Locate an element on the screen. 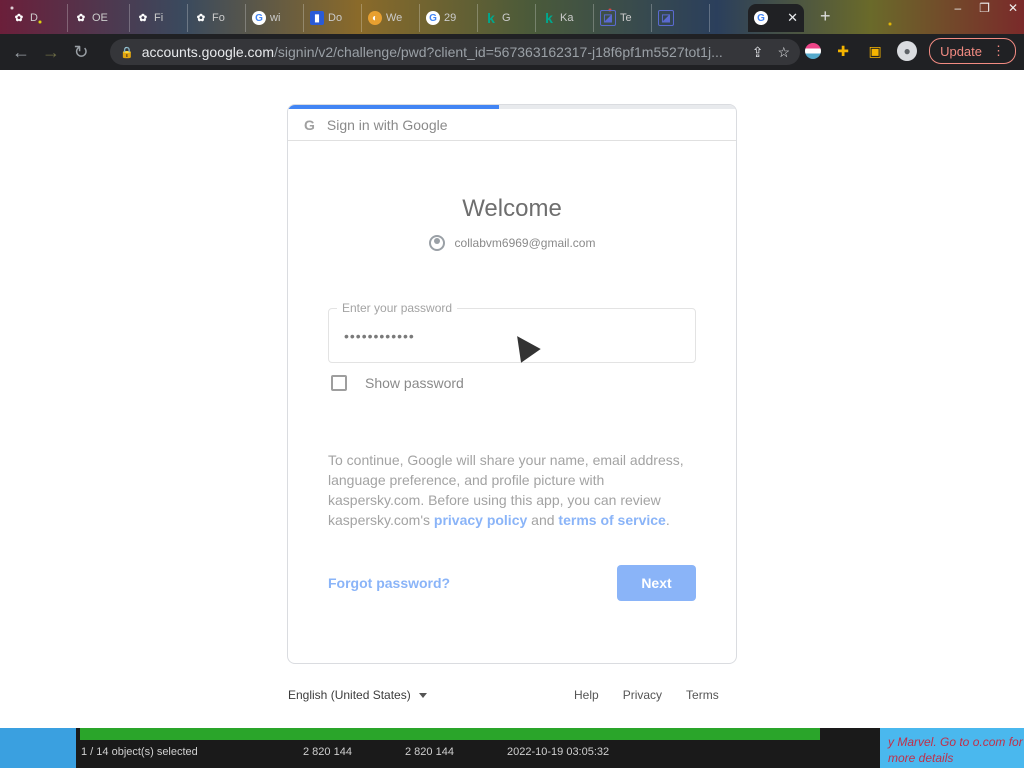 The height and width of the screenshot is (768, 1024). web-icon: ◐ is located at coordinates (375, 18).